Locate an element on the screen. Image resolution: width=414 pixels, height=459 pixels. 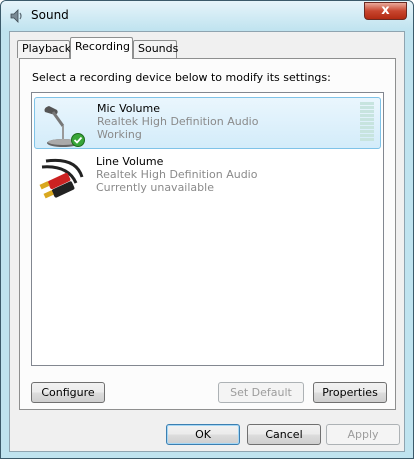
set-default-button: Set Default is located at coordinates (261, 392).